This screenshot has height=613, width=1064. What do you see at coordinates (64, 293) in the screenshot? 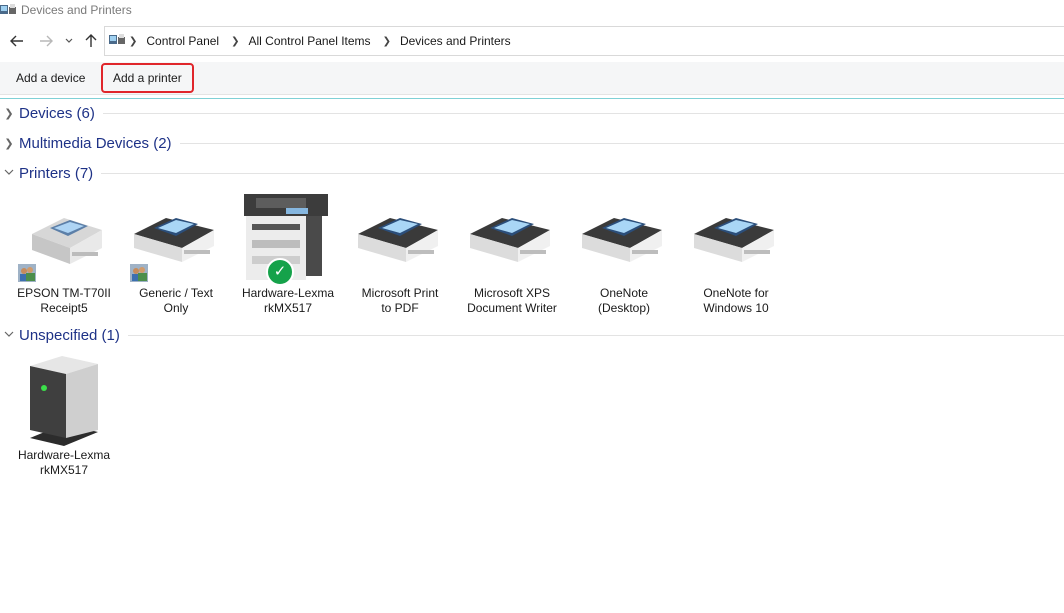
I see `item-label-line1: EPSON TM-T70II` at bounding box center [64, 293].